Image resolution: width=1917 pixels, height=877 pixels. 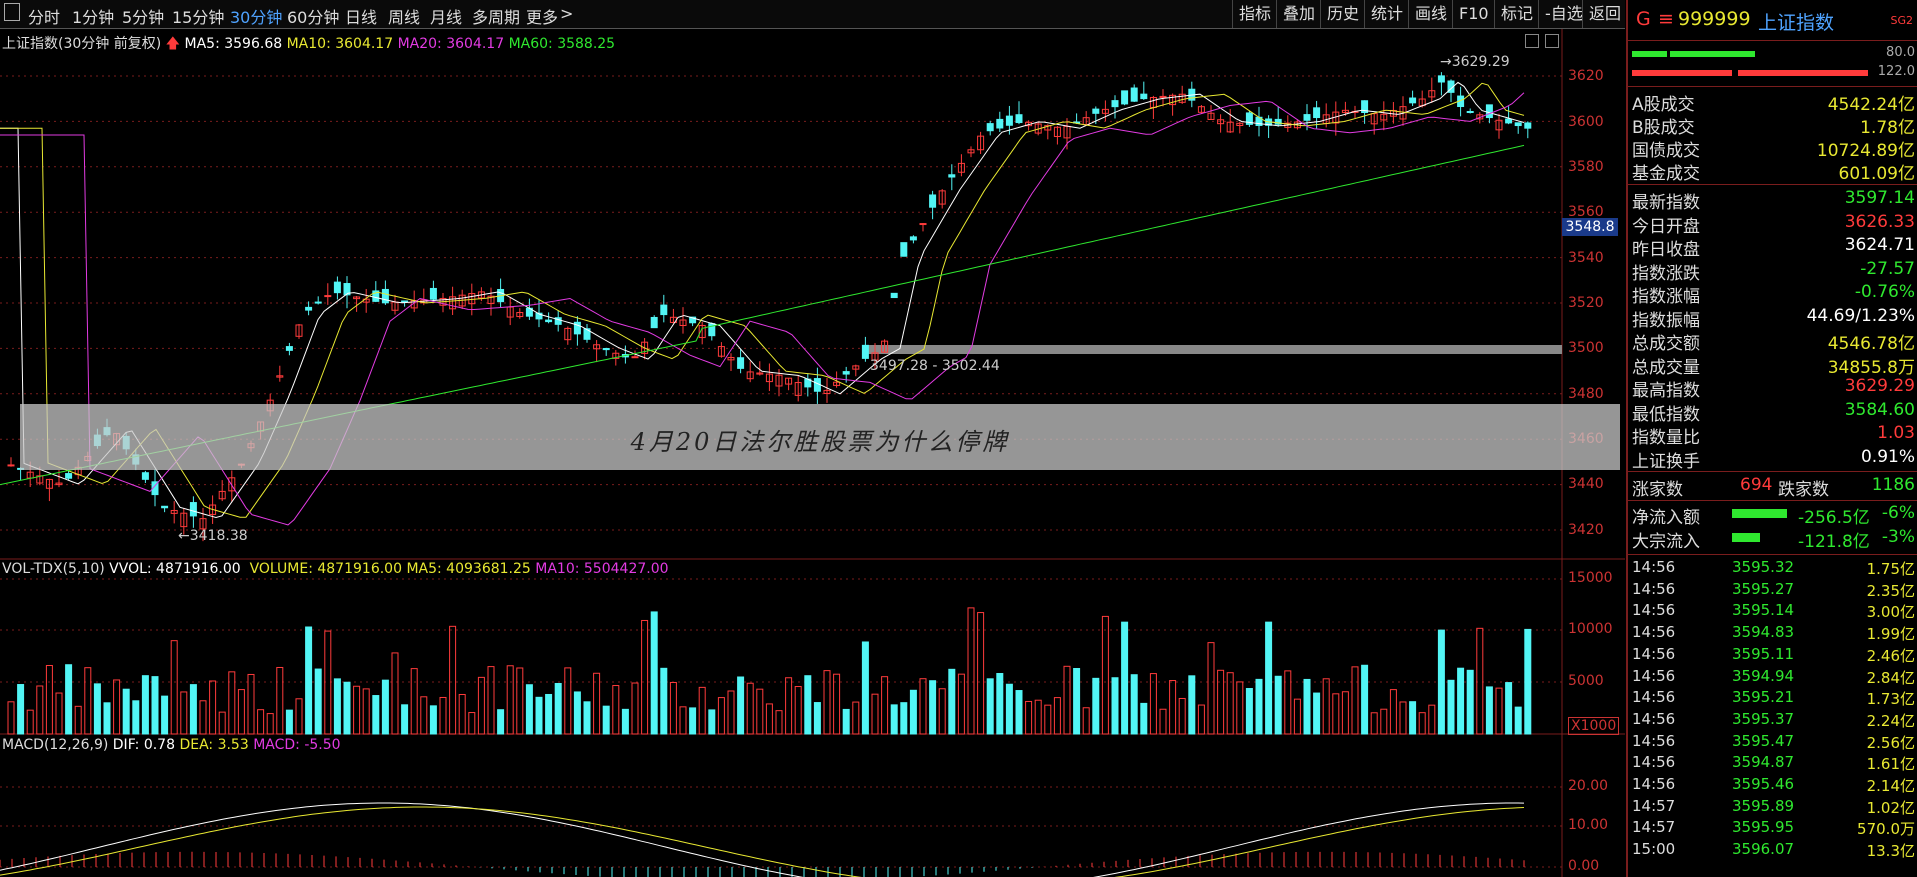 I want to click on stat-value: -0.76%, so click(x=1884, y=292).